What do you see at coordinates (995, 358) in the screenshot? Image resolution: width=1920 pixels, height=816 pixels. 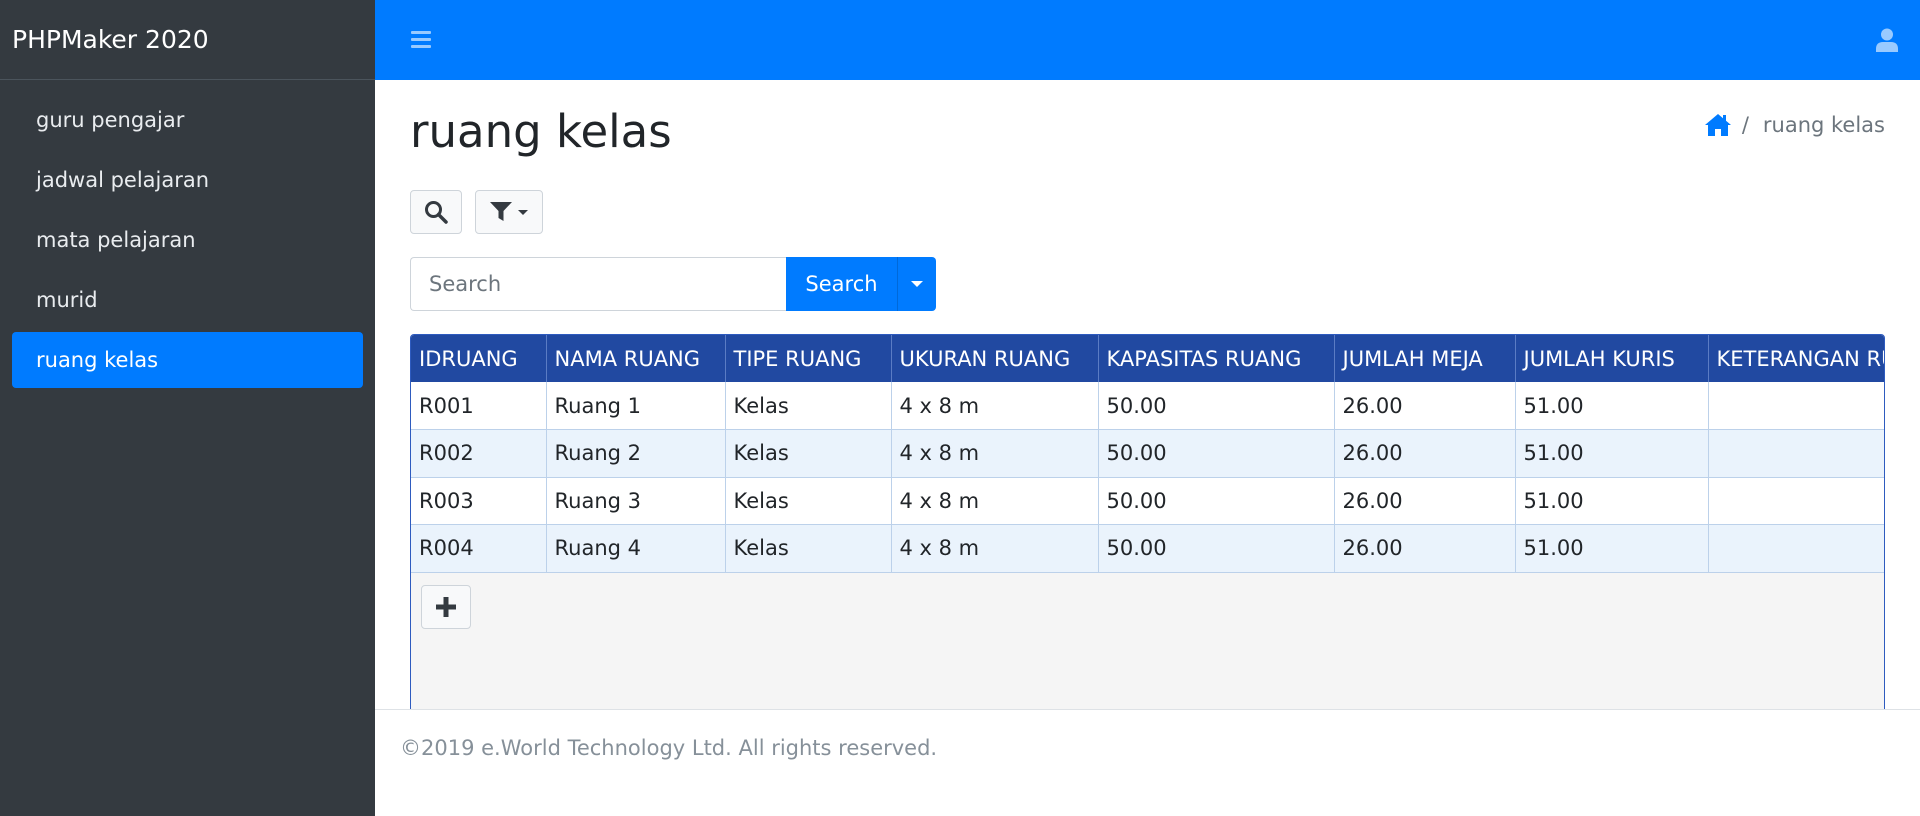 I see `column-header-ukuran-ruang: UKURAN RUANG` at bounding box center [995, 358].